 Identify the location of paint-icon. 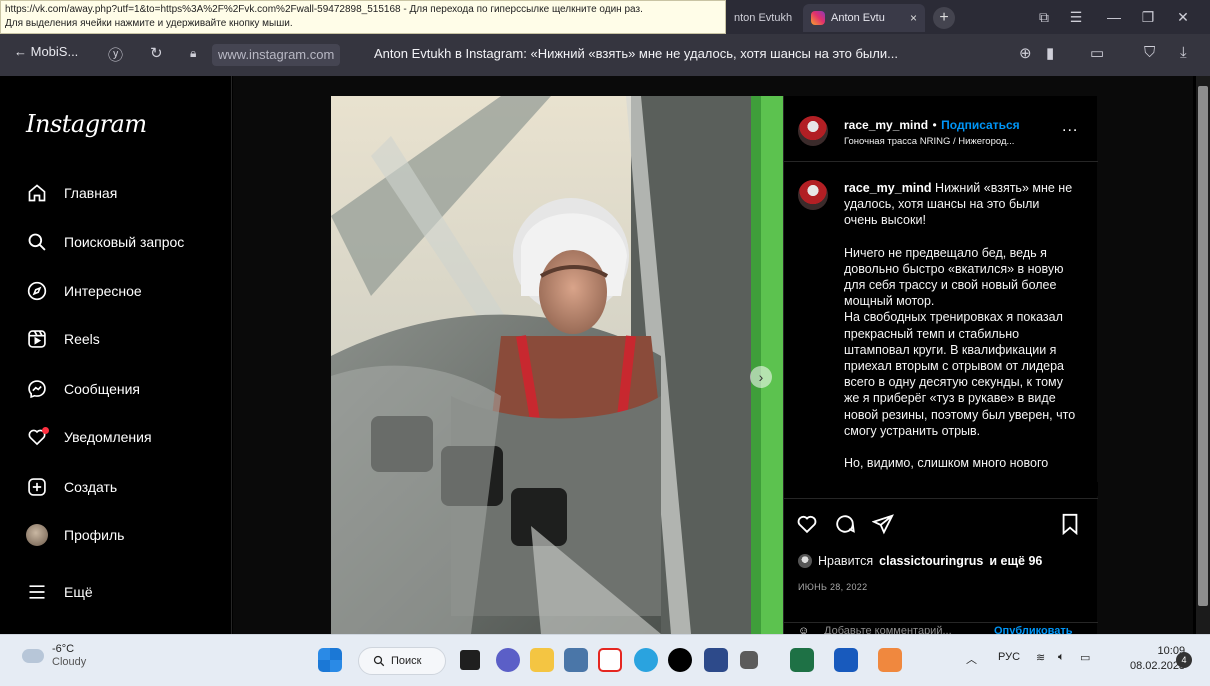
(890, 660).